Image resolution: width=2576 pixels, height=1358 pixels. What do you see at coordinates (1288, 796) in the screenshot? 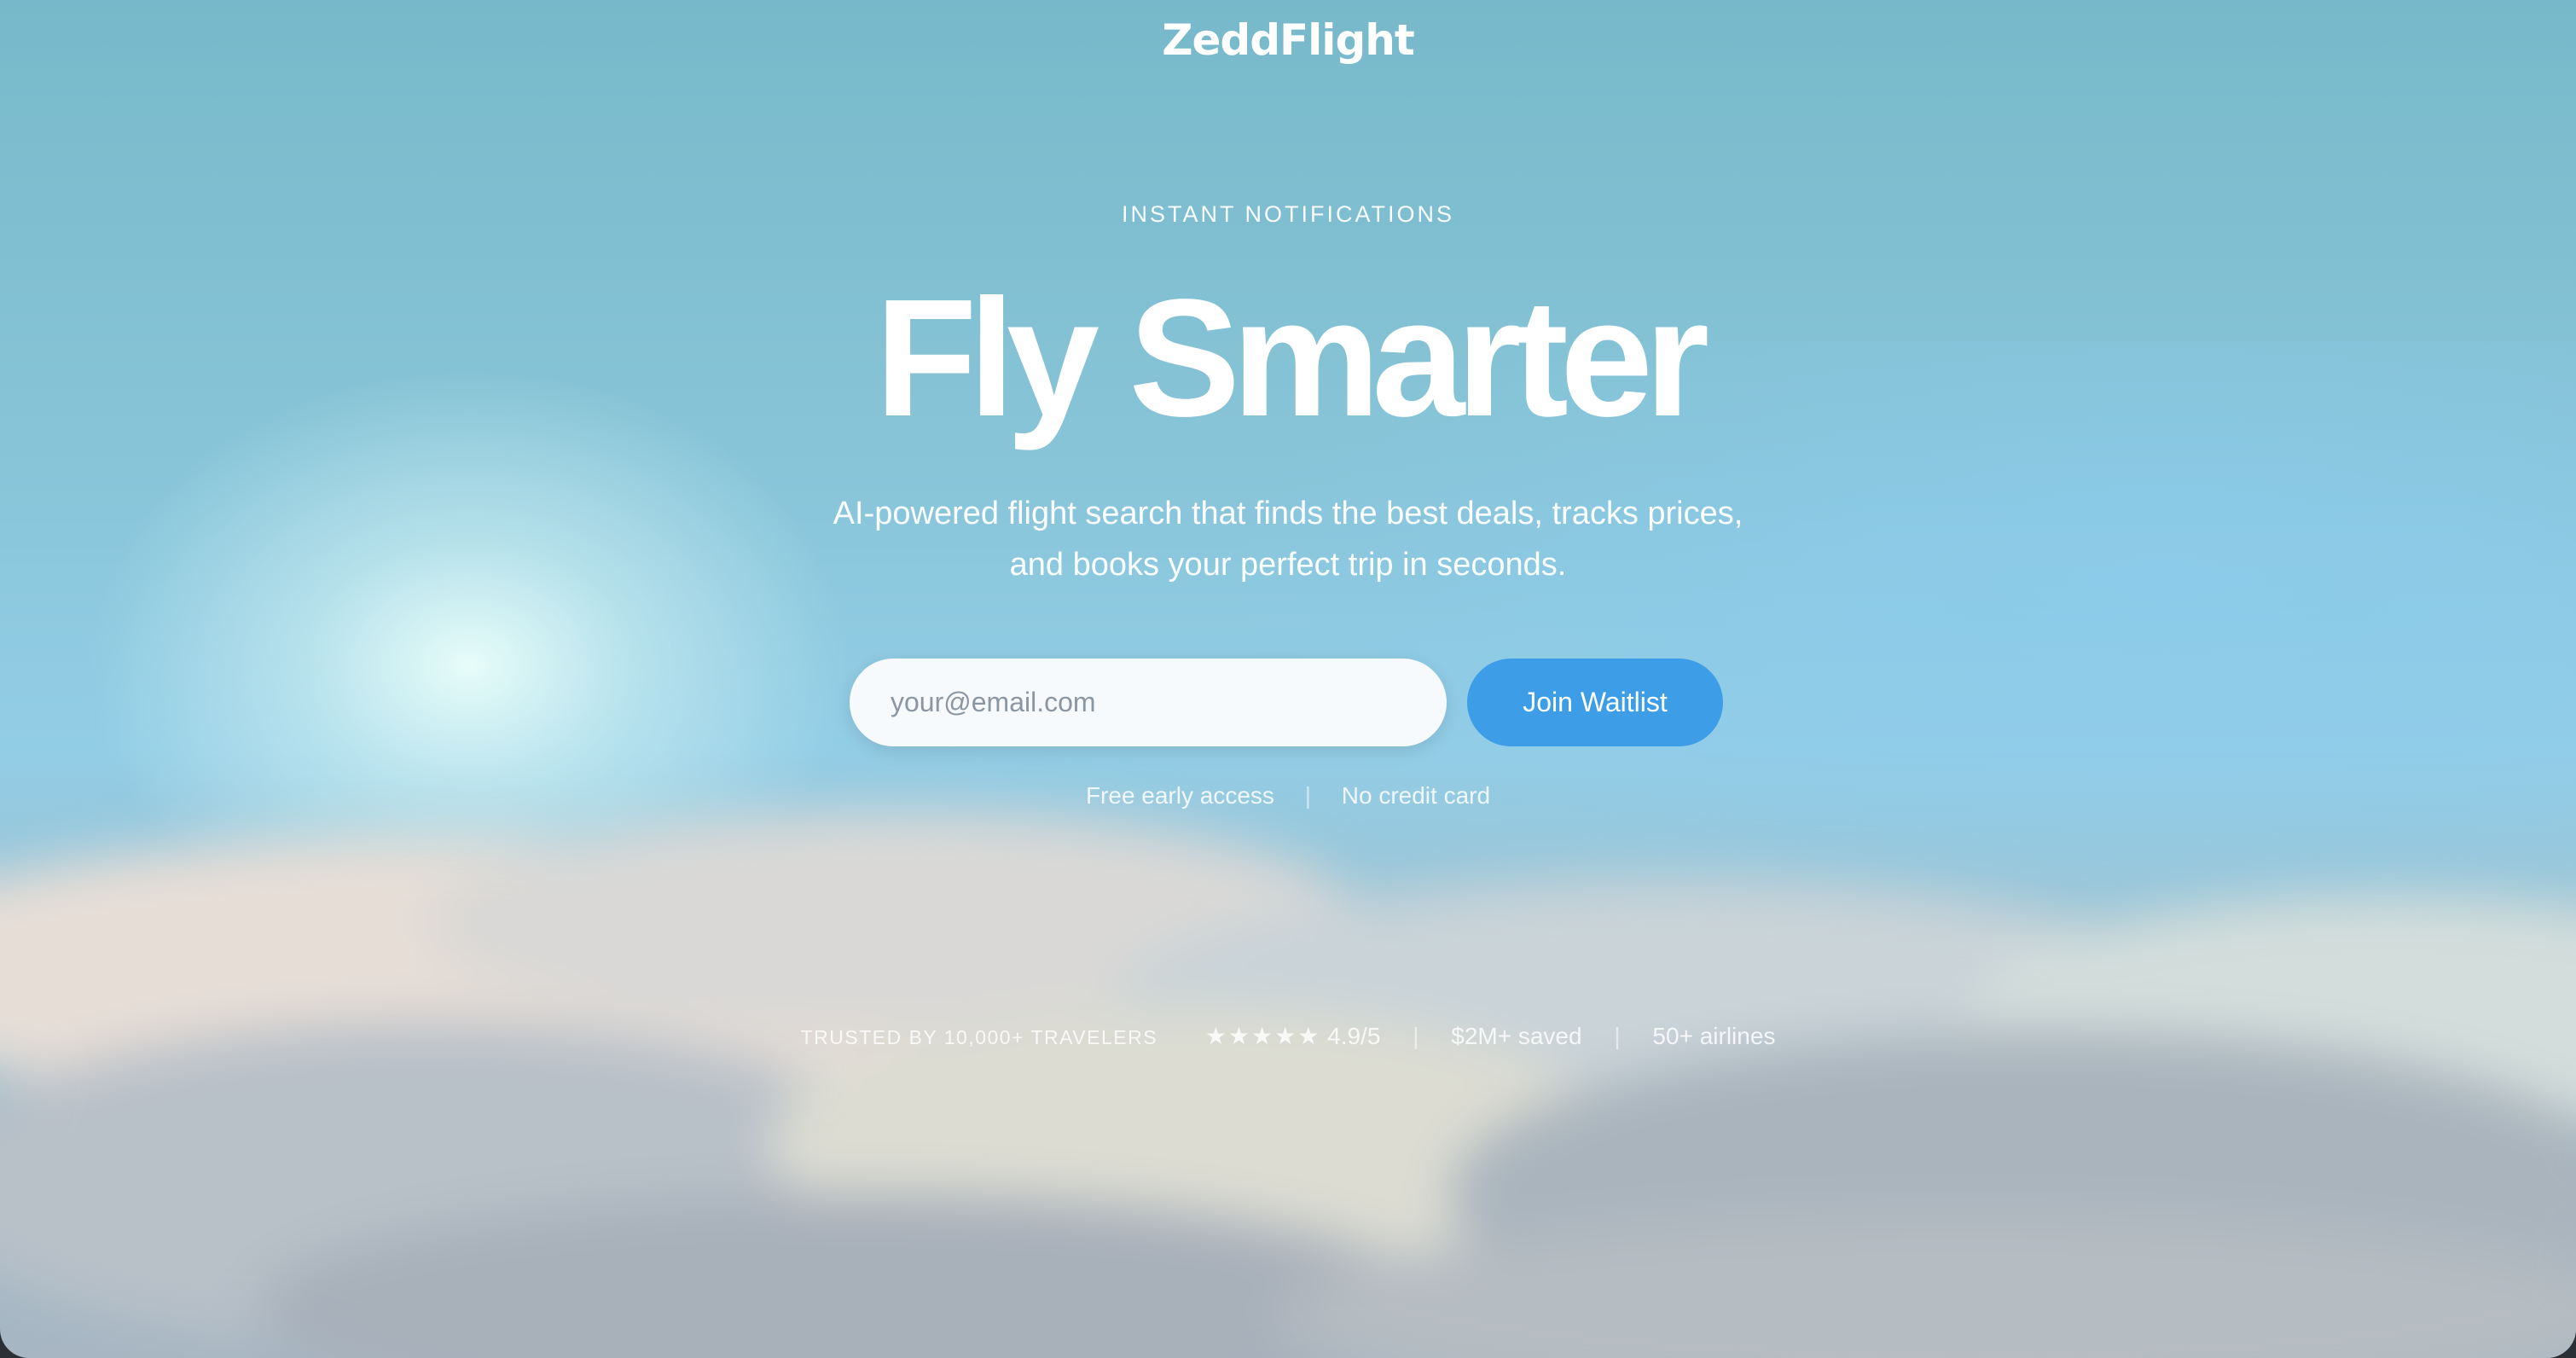
I see `signup-perks: Free early access | No credit card` at bounding box center [1288, 796].